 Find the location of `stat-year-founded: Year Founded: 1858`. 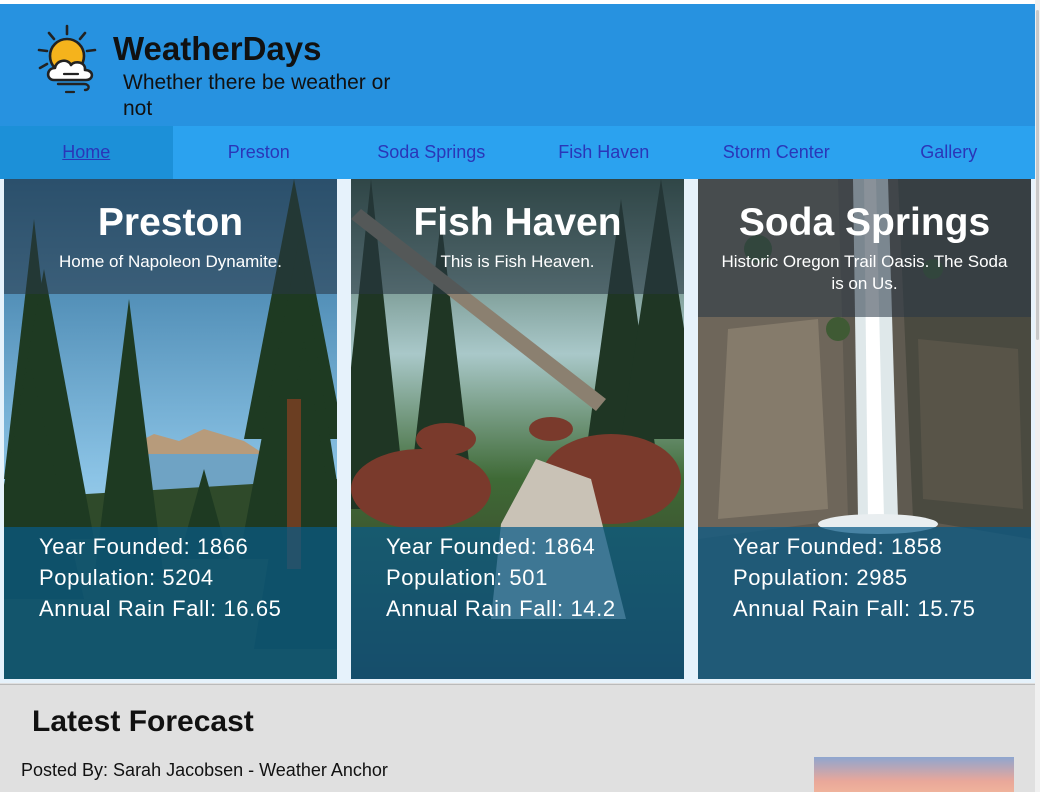

stat-year-founded: Year Founded: 1858 is located at coordinates (838, 546).